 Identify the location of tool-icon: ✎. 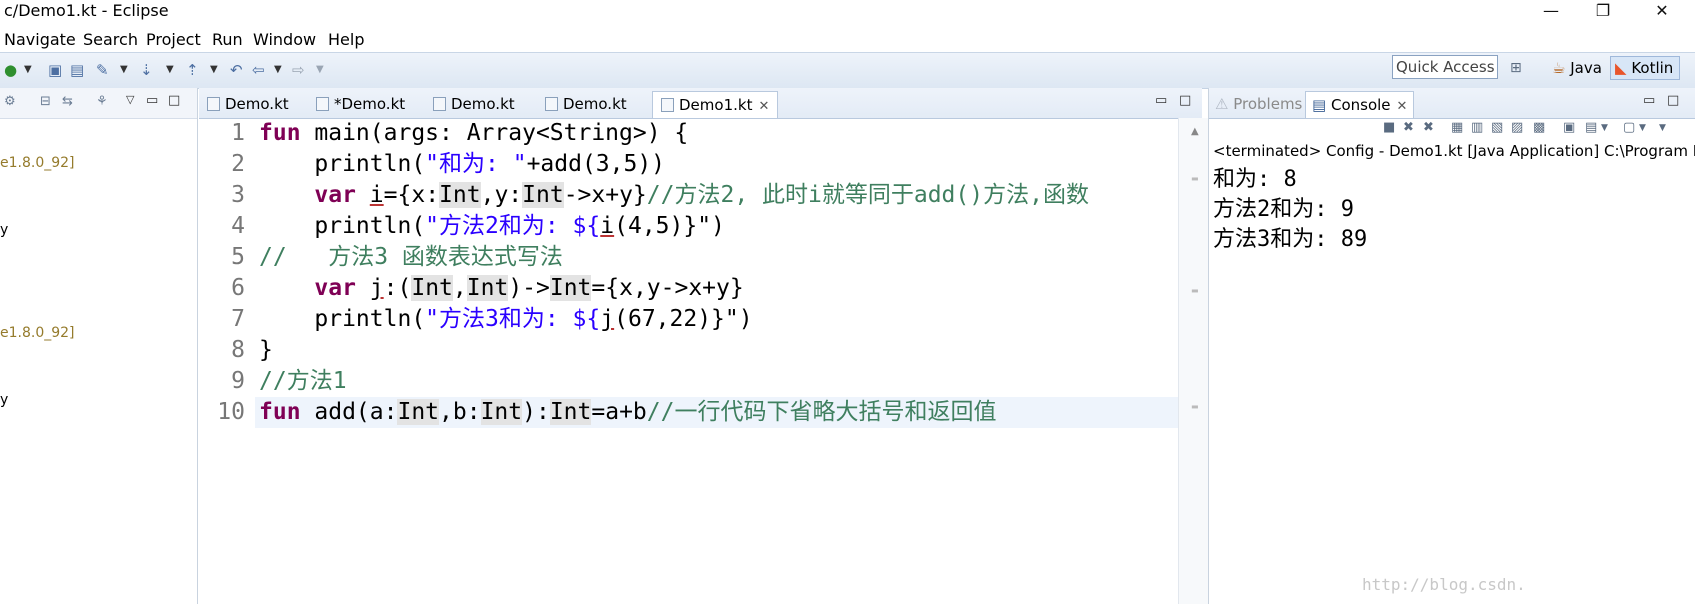
(102, 70).